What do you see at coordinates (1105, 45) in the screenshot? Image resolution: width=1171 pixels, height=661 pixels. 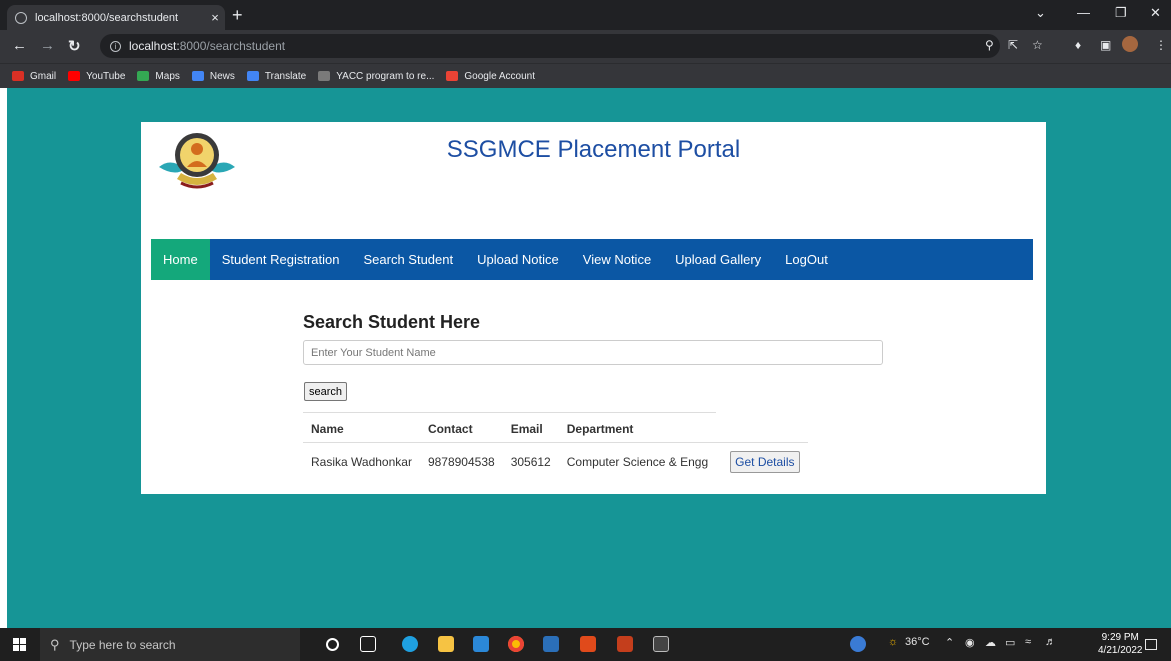 I see `side-panel-icon: ▣` at bounding box center [1105, 45].